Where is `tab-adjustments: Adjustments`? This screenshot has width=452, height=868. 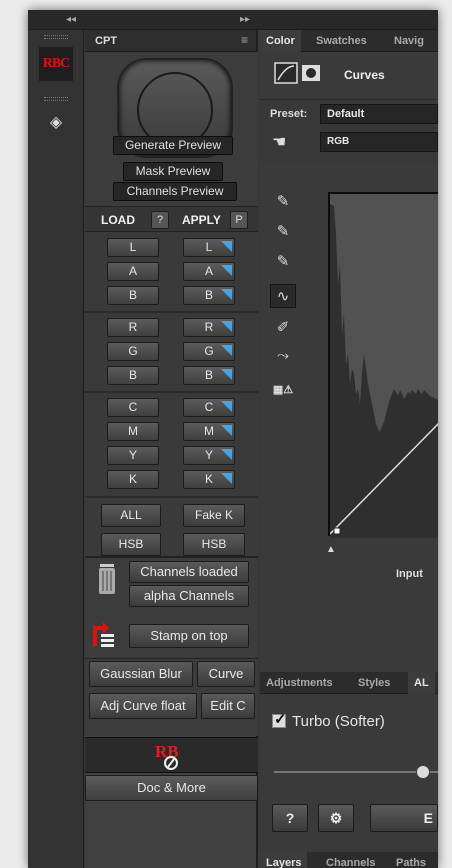
tab-adjustments: Adjustments is located at coordinates (299, 683).